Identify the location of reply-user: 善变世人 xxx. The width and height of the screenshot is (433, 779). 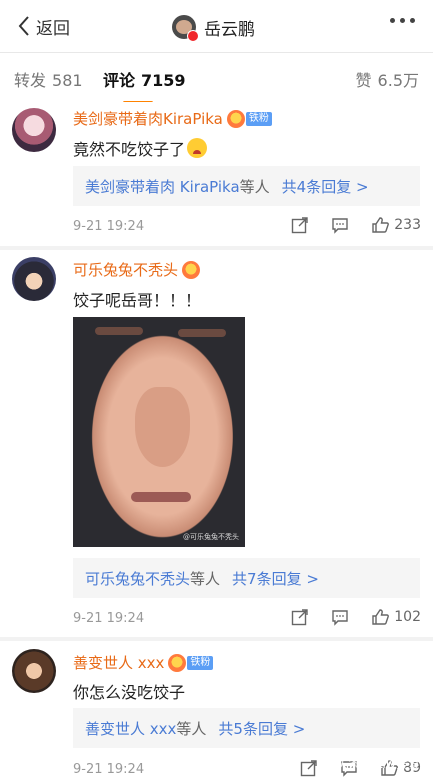
(131, 729).